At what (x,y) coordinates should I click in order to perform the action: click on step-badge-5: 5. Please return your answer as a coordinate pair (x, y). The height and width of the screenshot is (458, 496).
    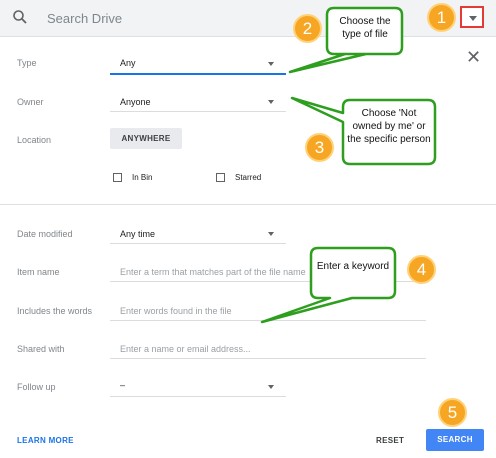
    Looking at the image, I should click on (452, 412).